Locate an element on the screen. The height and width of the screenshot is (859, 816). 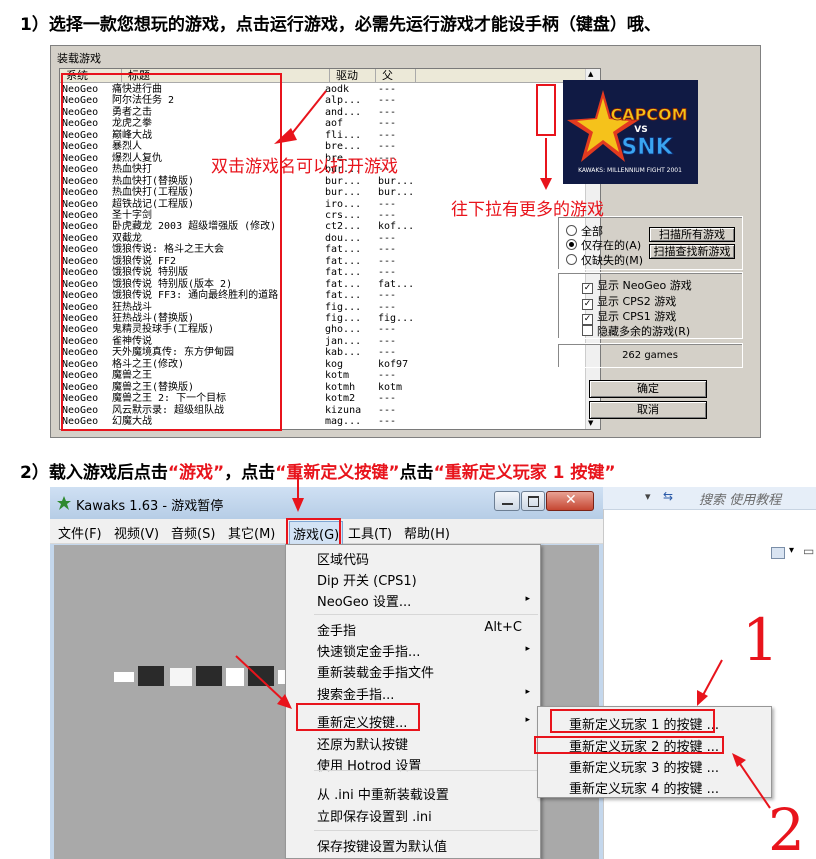
game-menu-item: Dip 开关 (CPS1) is located at coordinates (413, 579).